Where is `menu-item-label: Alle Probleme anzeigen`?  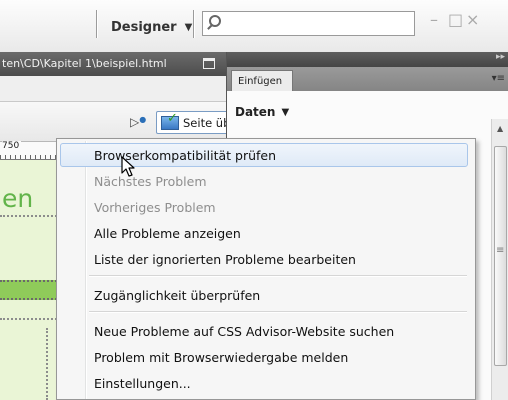 menu-item-label: Alle Probleme anzeigen is located at coordinates (167, 233).